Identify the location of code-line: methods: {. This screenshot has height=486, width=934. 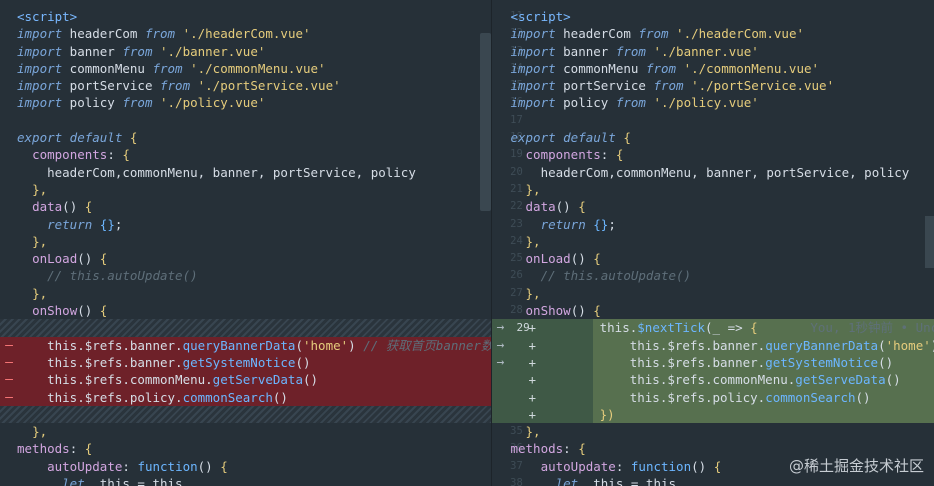
(245, 448).